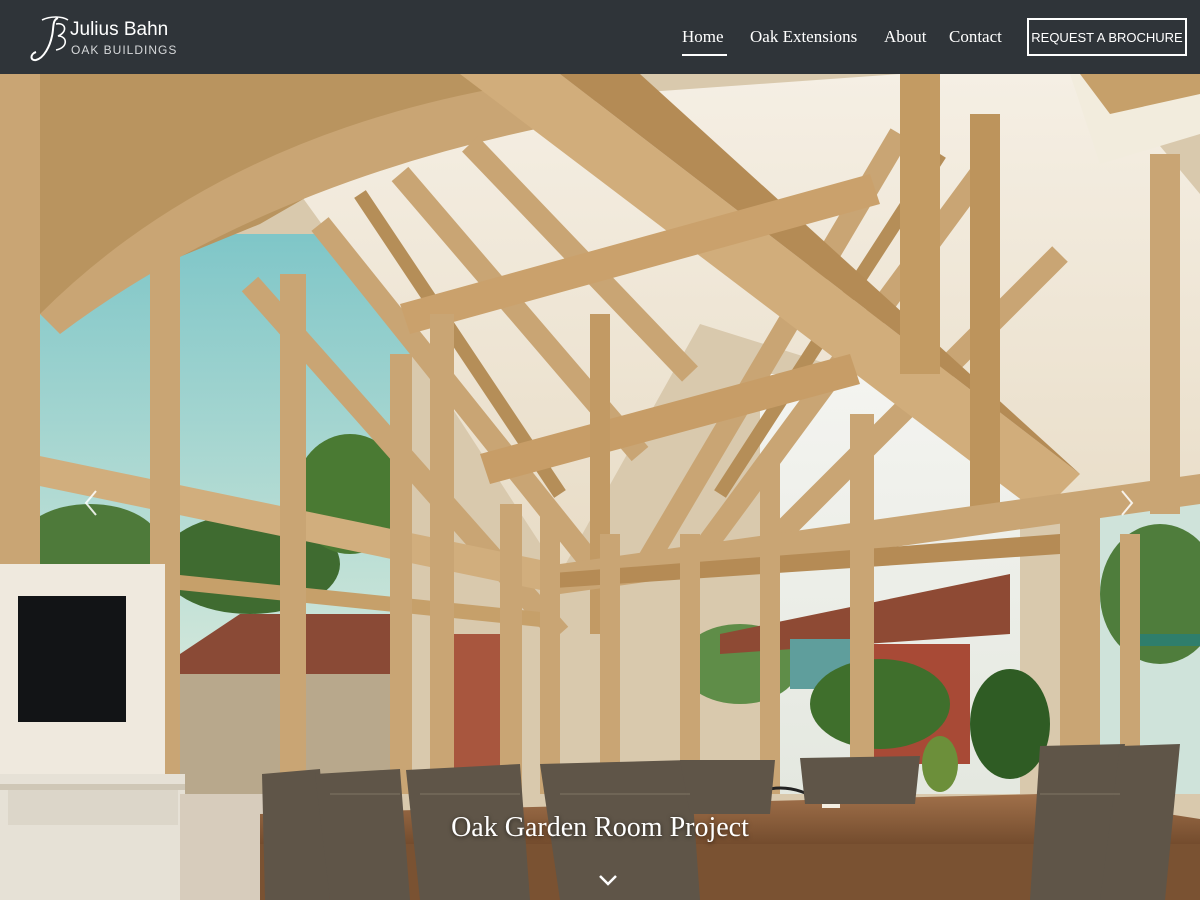 Image resolution: width=1200 pixels, height=900 pixels. I want to click on request-brochure-button: REQUEST A BROCHURE, so click(1107, 37).